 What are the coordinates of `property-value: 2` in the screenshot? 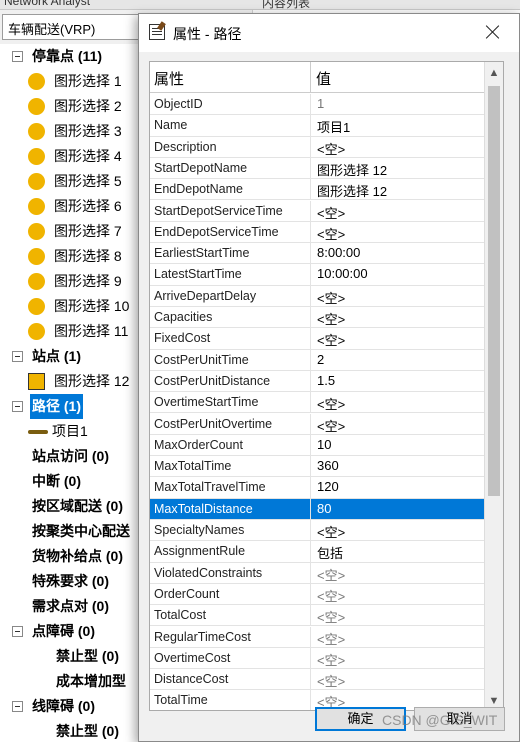 It's located at (320, 359).